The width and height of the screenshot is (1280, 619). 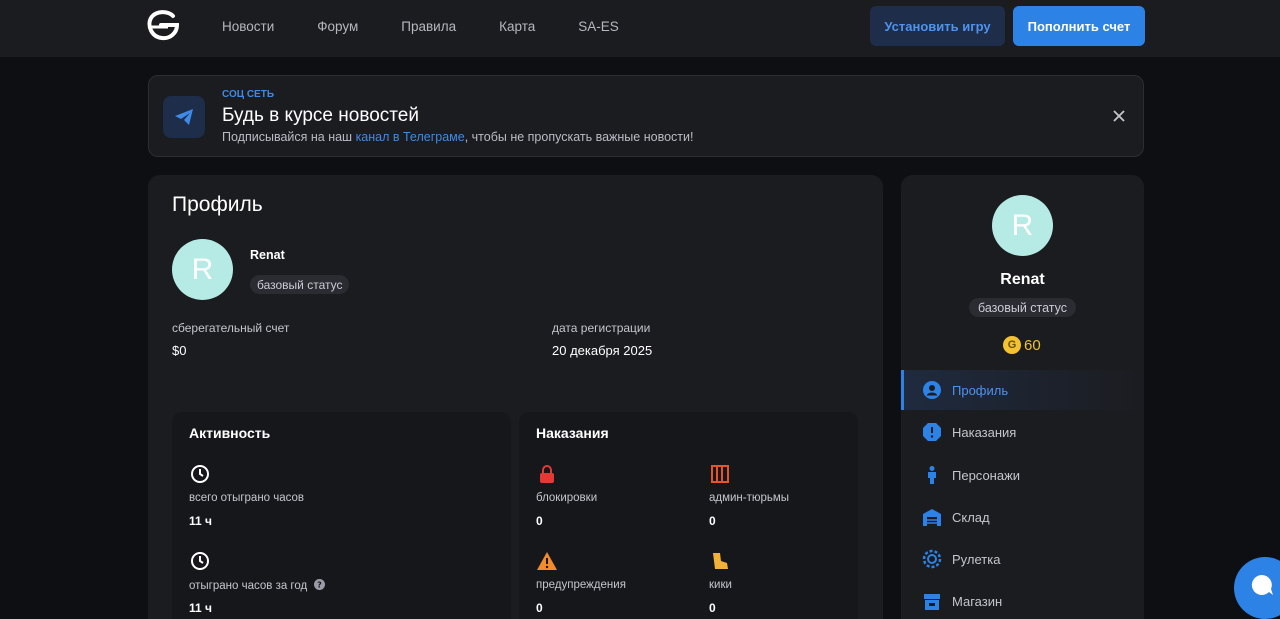 I want to click on sidebar-item-characters: Персонажи, so click(x=1022, y=475).